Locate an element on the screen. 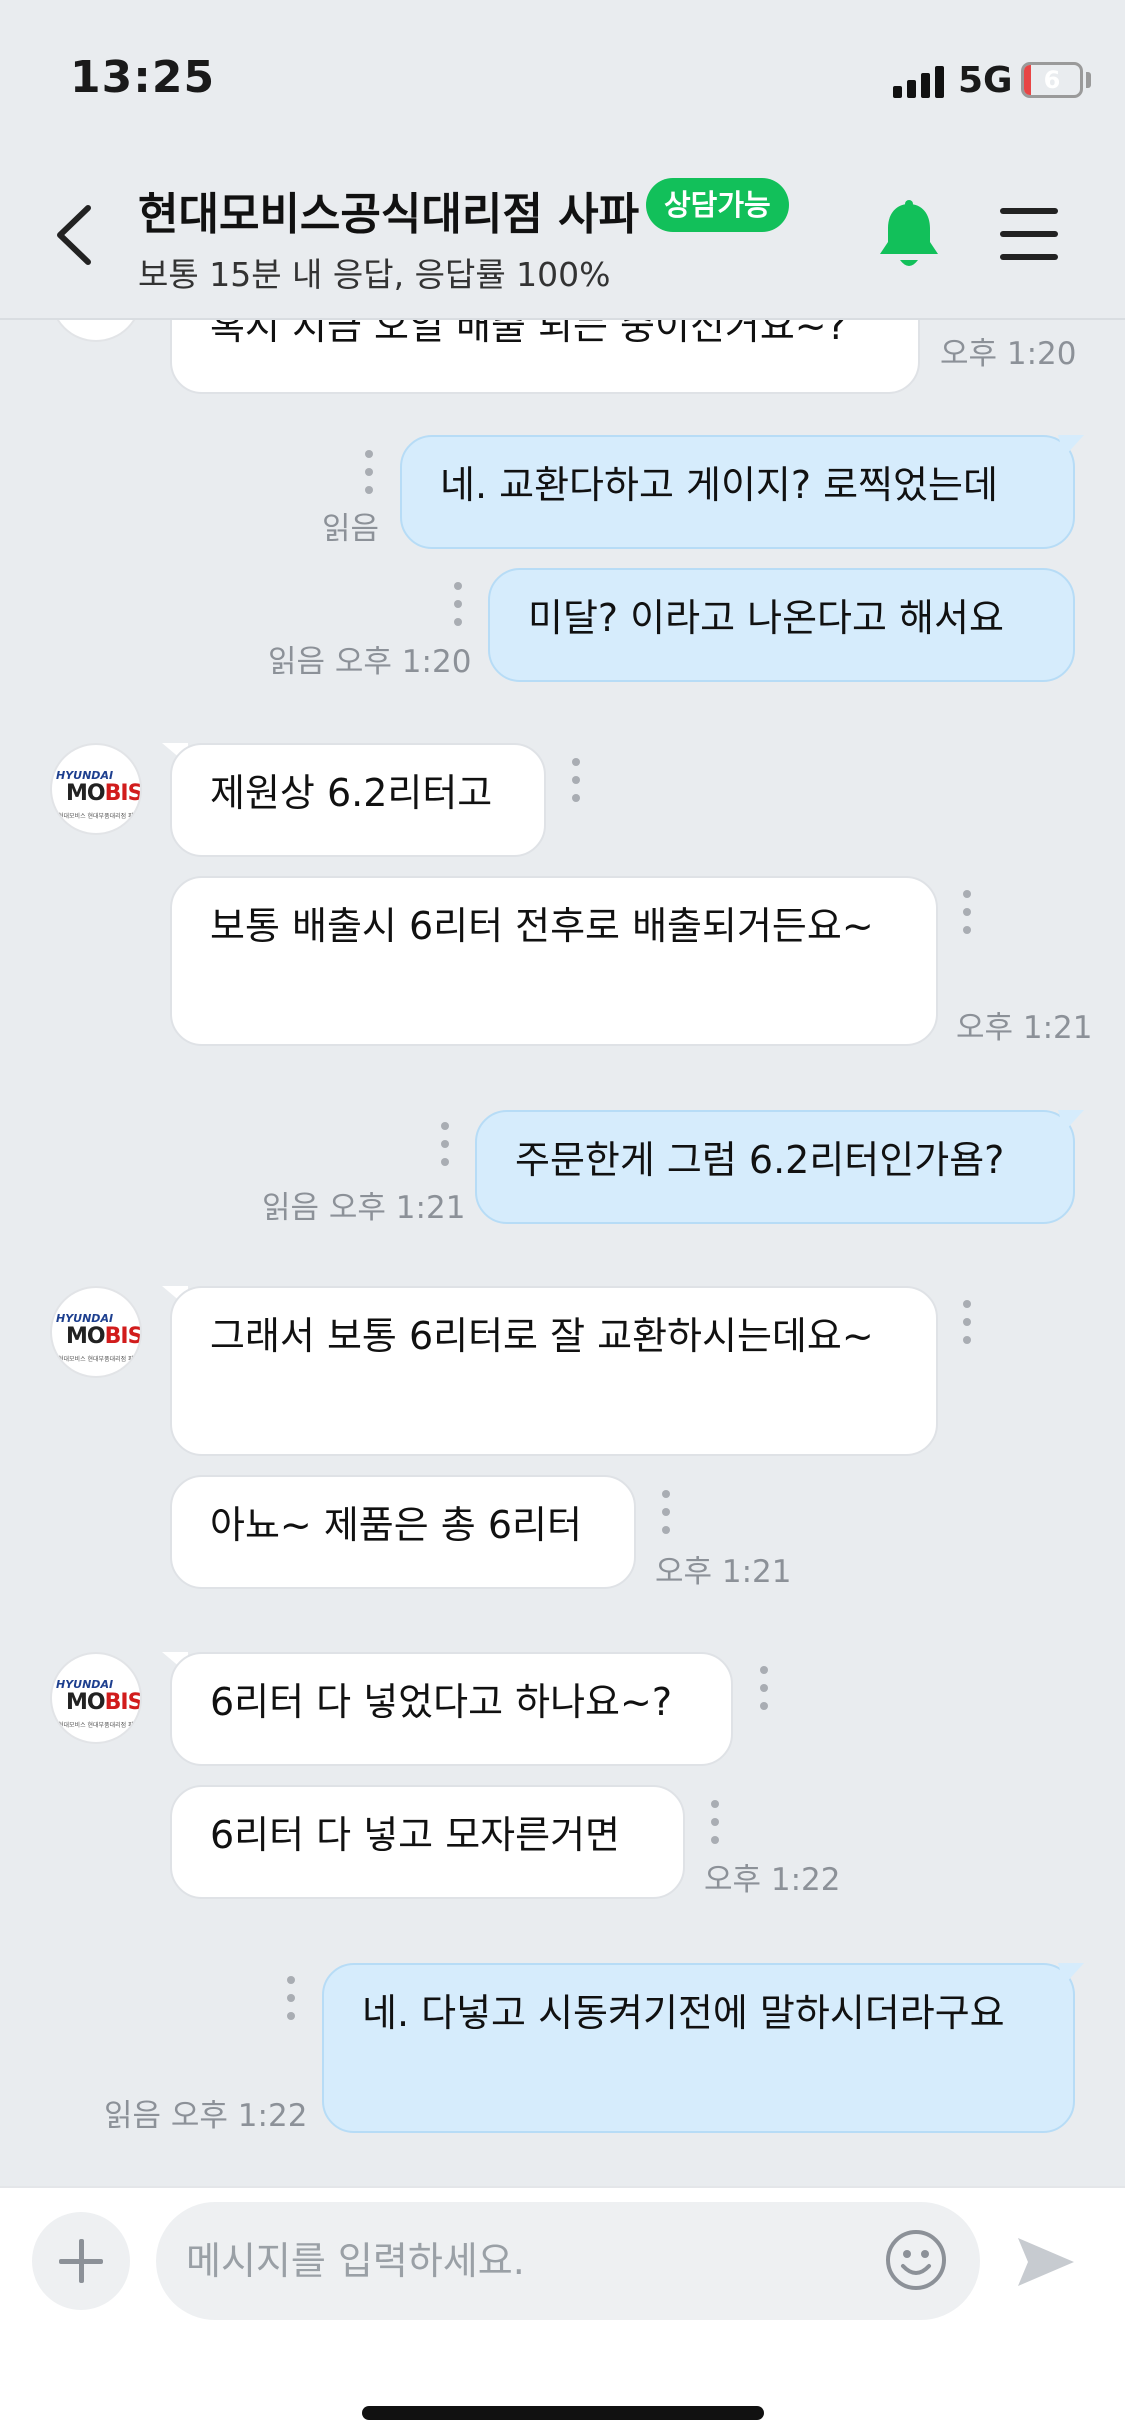 The width and height of the screenshot is (1125, 2436). message-bubble-incoming: 아뇨~ 제품은 총 6리터 is located at coordinates (403, 1532).